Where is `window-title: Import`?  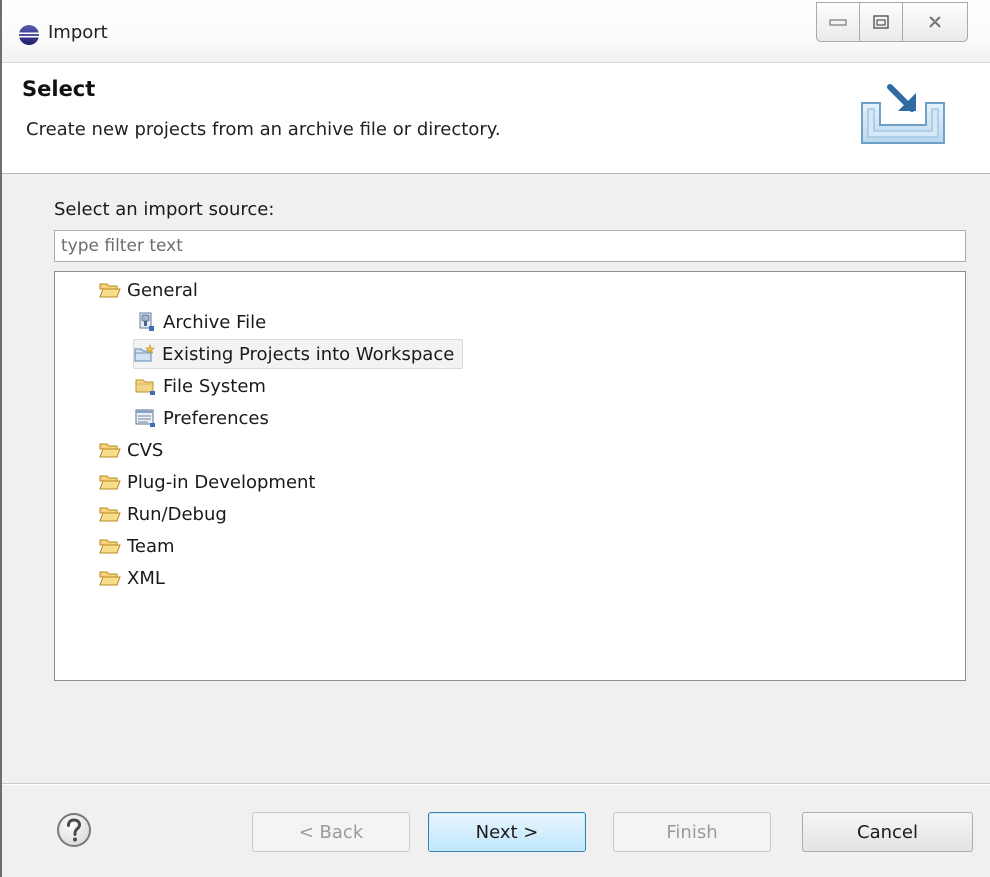
window-title: Import is located at coordinates (78, 32).